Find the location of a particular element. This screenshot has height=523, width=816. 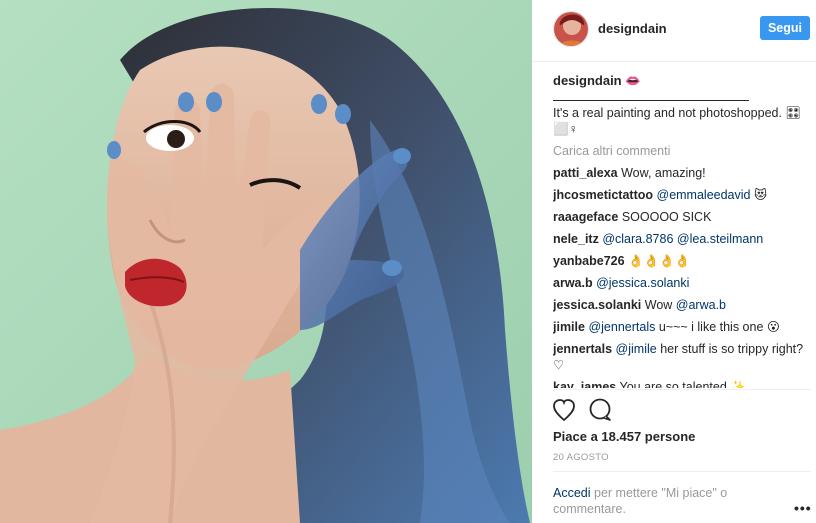

comment-username: raaageface is located at coordinates (585, 217).